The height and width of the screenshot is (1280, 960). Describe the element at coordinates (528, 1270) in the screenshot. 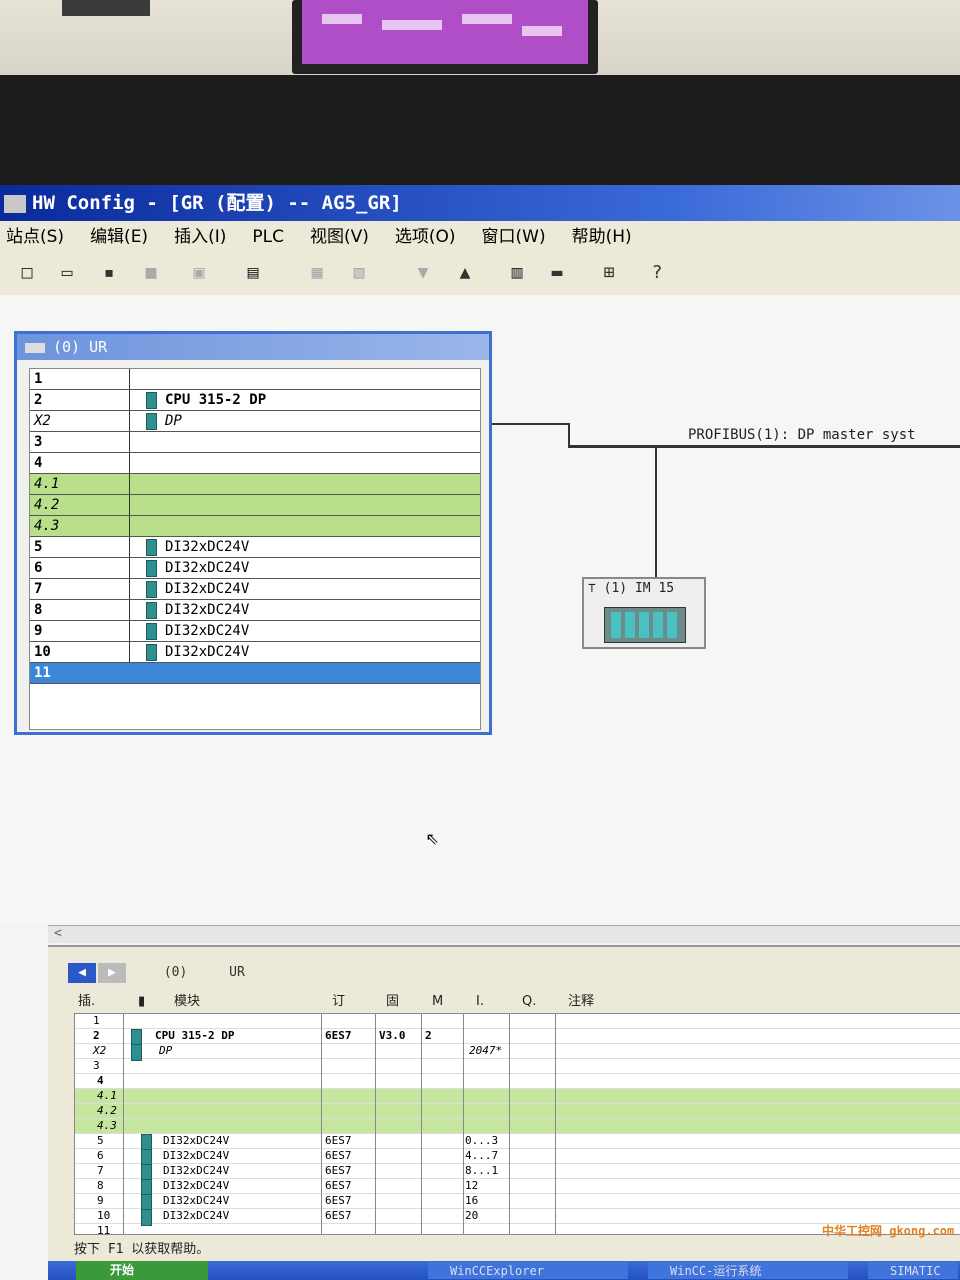

I see `task-wincc-explorer: WinCCExplorer` at that location.